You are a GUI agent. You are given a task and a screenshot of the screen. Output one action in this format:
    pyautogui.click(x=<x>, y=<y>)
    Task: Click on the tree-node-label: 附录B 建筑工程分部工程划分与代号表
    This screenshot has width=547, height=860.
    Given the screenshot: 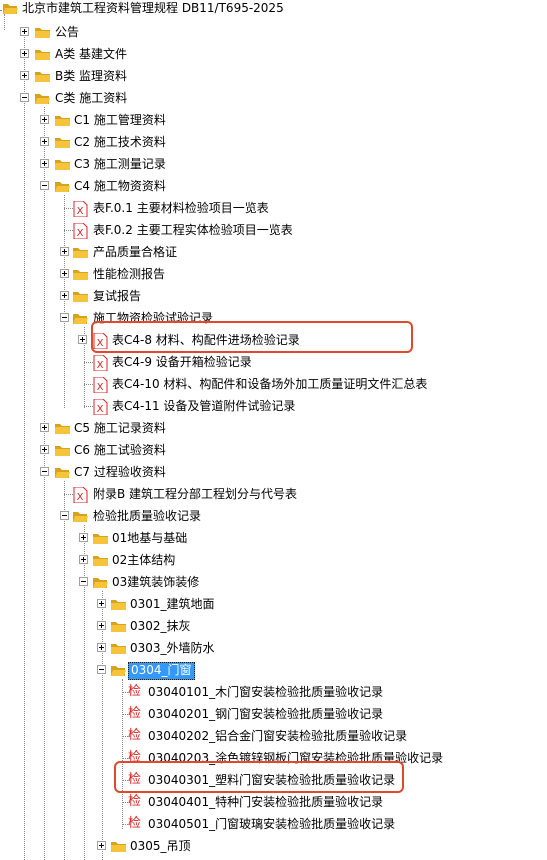 What is the action you would take?
    pyautogui.click(x=195, y=494)
    